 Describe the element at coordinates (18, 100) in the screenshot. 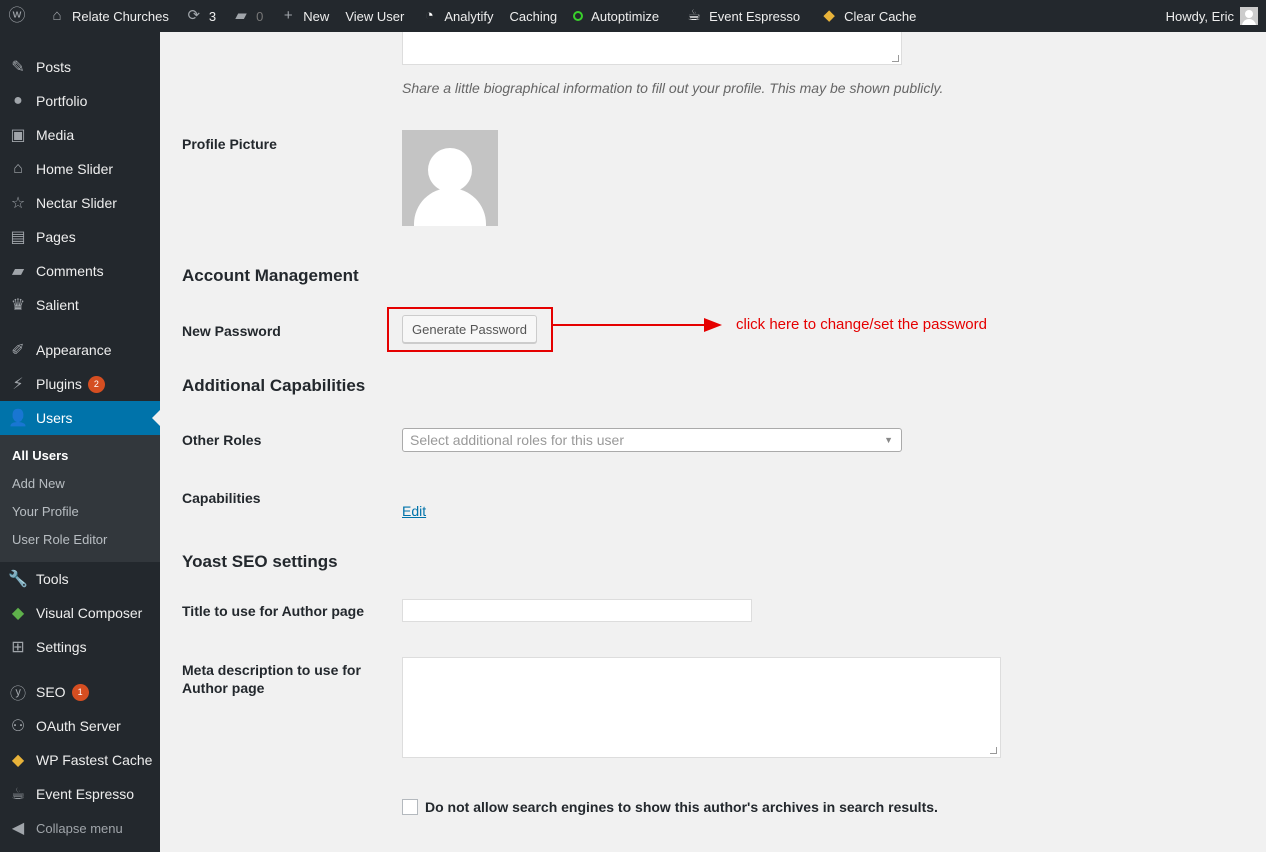

I see `palette-icon: ●` at that location.